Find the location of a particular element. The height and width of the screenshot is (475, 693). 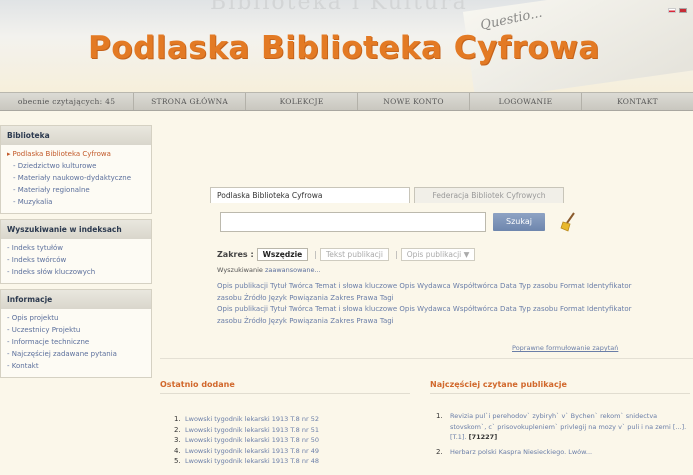

read-count: [71227] is located at coordinates (483, 437).